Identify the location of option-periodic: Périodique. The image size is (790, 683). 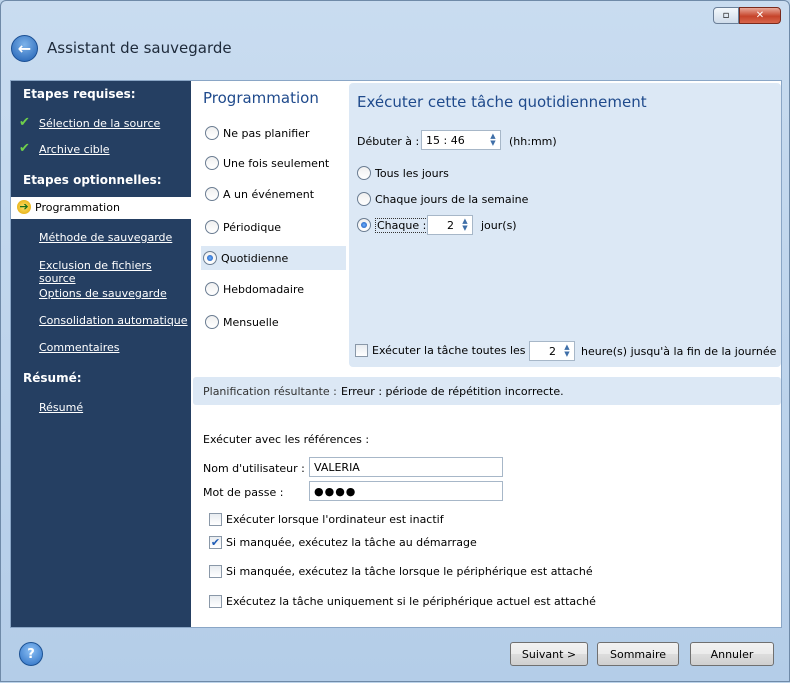
(274, 227).